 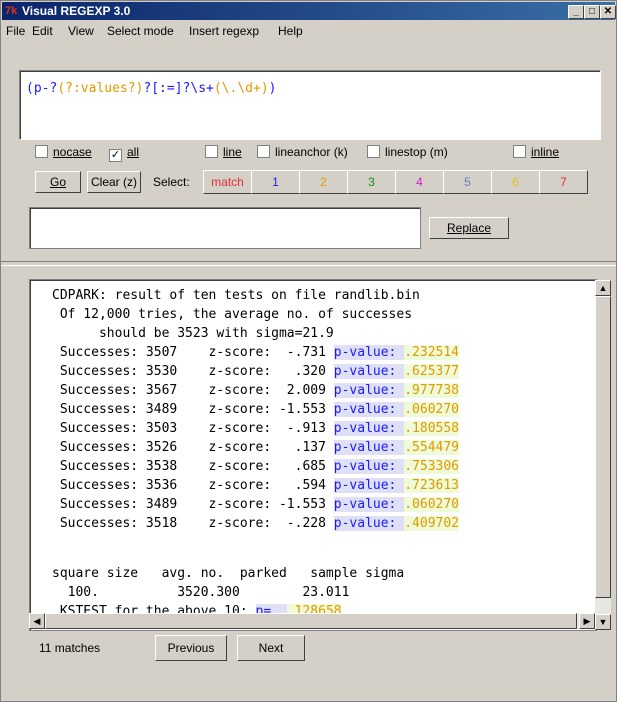 What do you see at coordinates (576, 12) in the screenshot?
I see `minimize-button: _` at bounding box center [576, 12].